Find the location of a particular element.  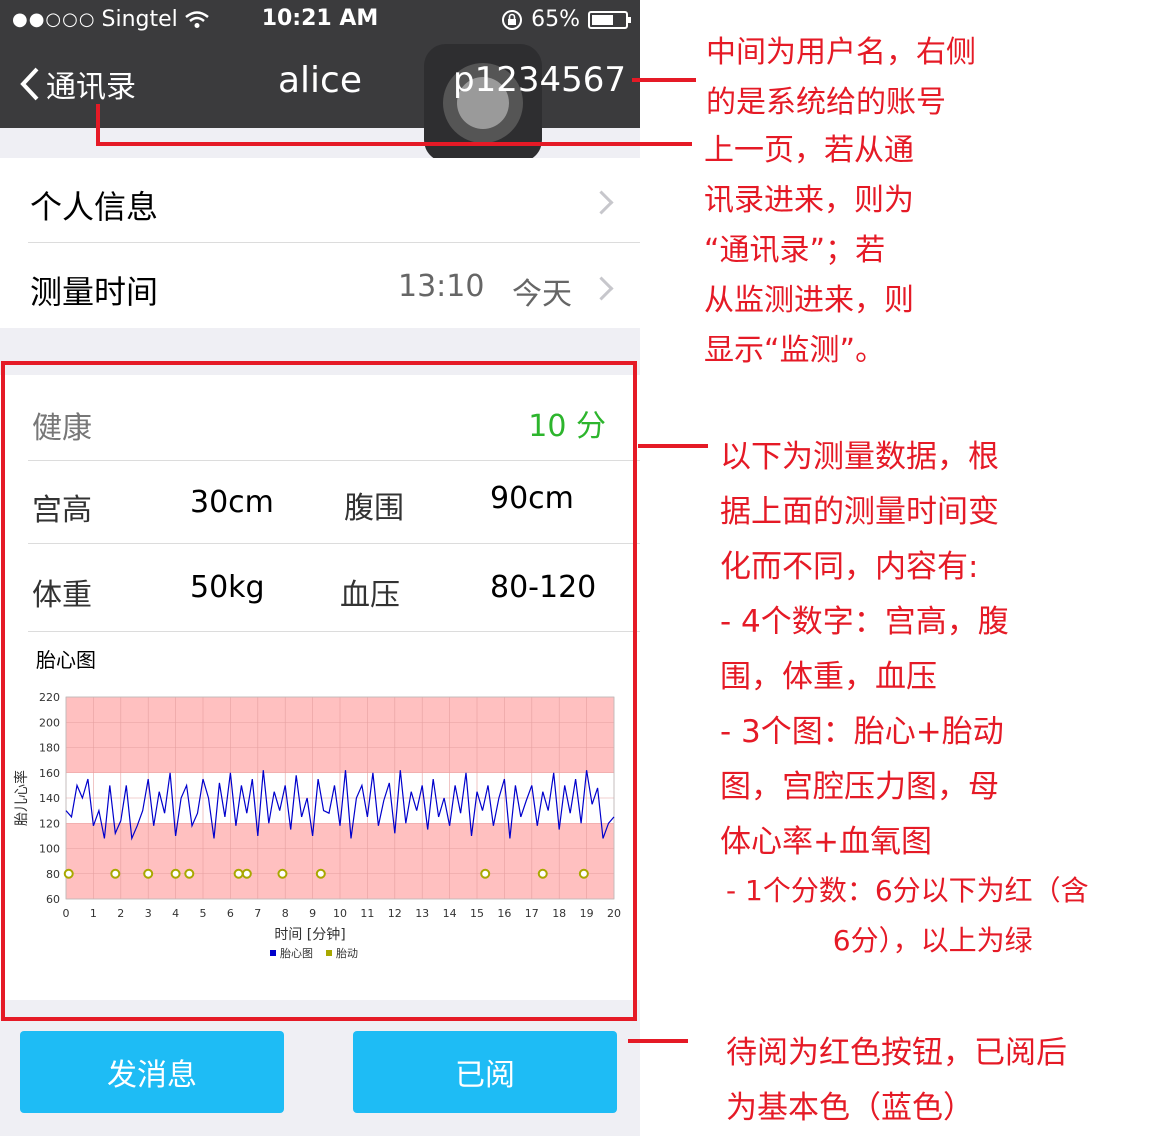

battery-icon is located at coordinates (609, 19).